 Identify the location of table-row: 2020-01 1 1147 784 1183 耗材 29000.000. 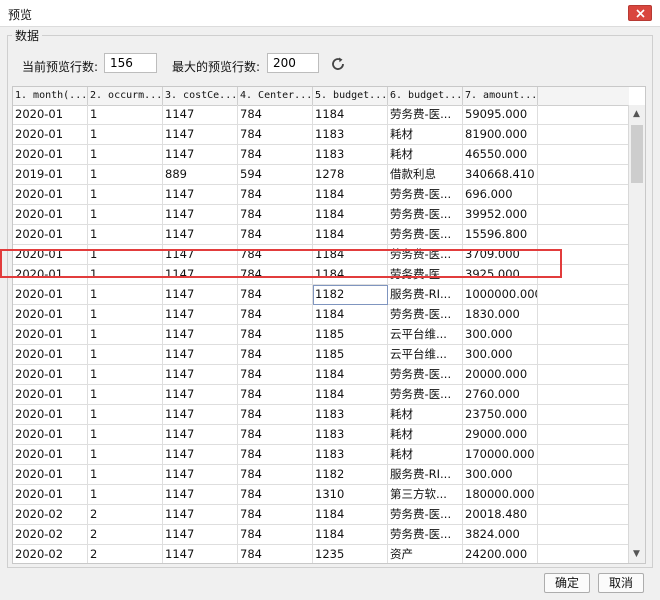
(321, 435).